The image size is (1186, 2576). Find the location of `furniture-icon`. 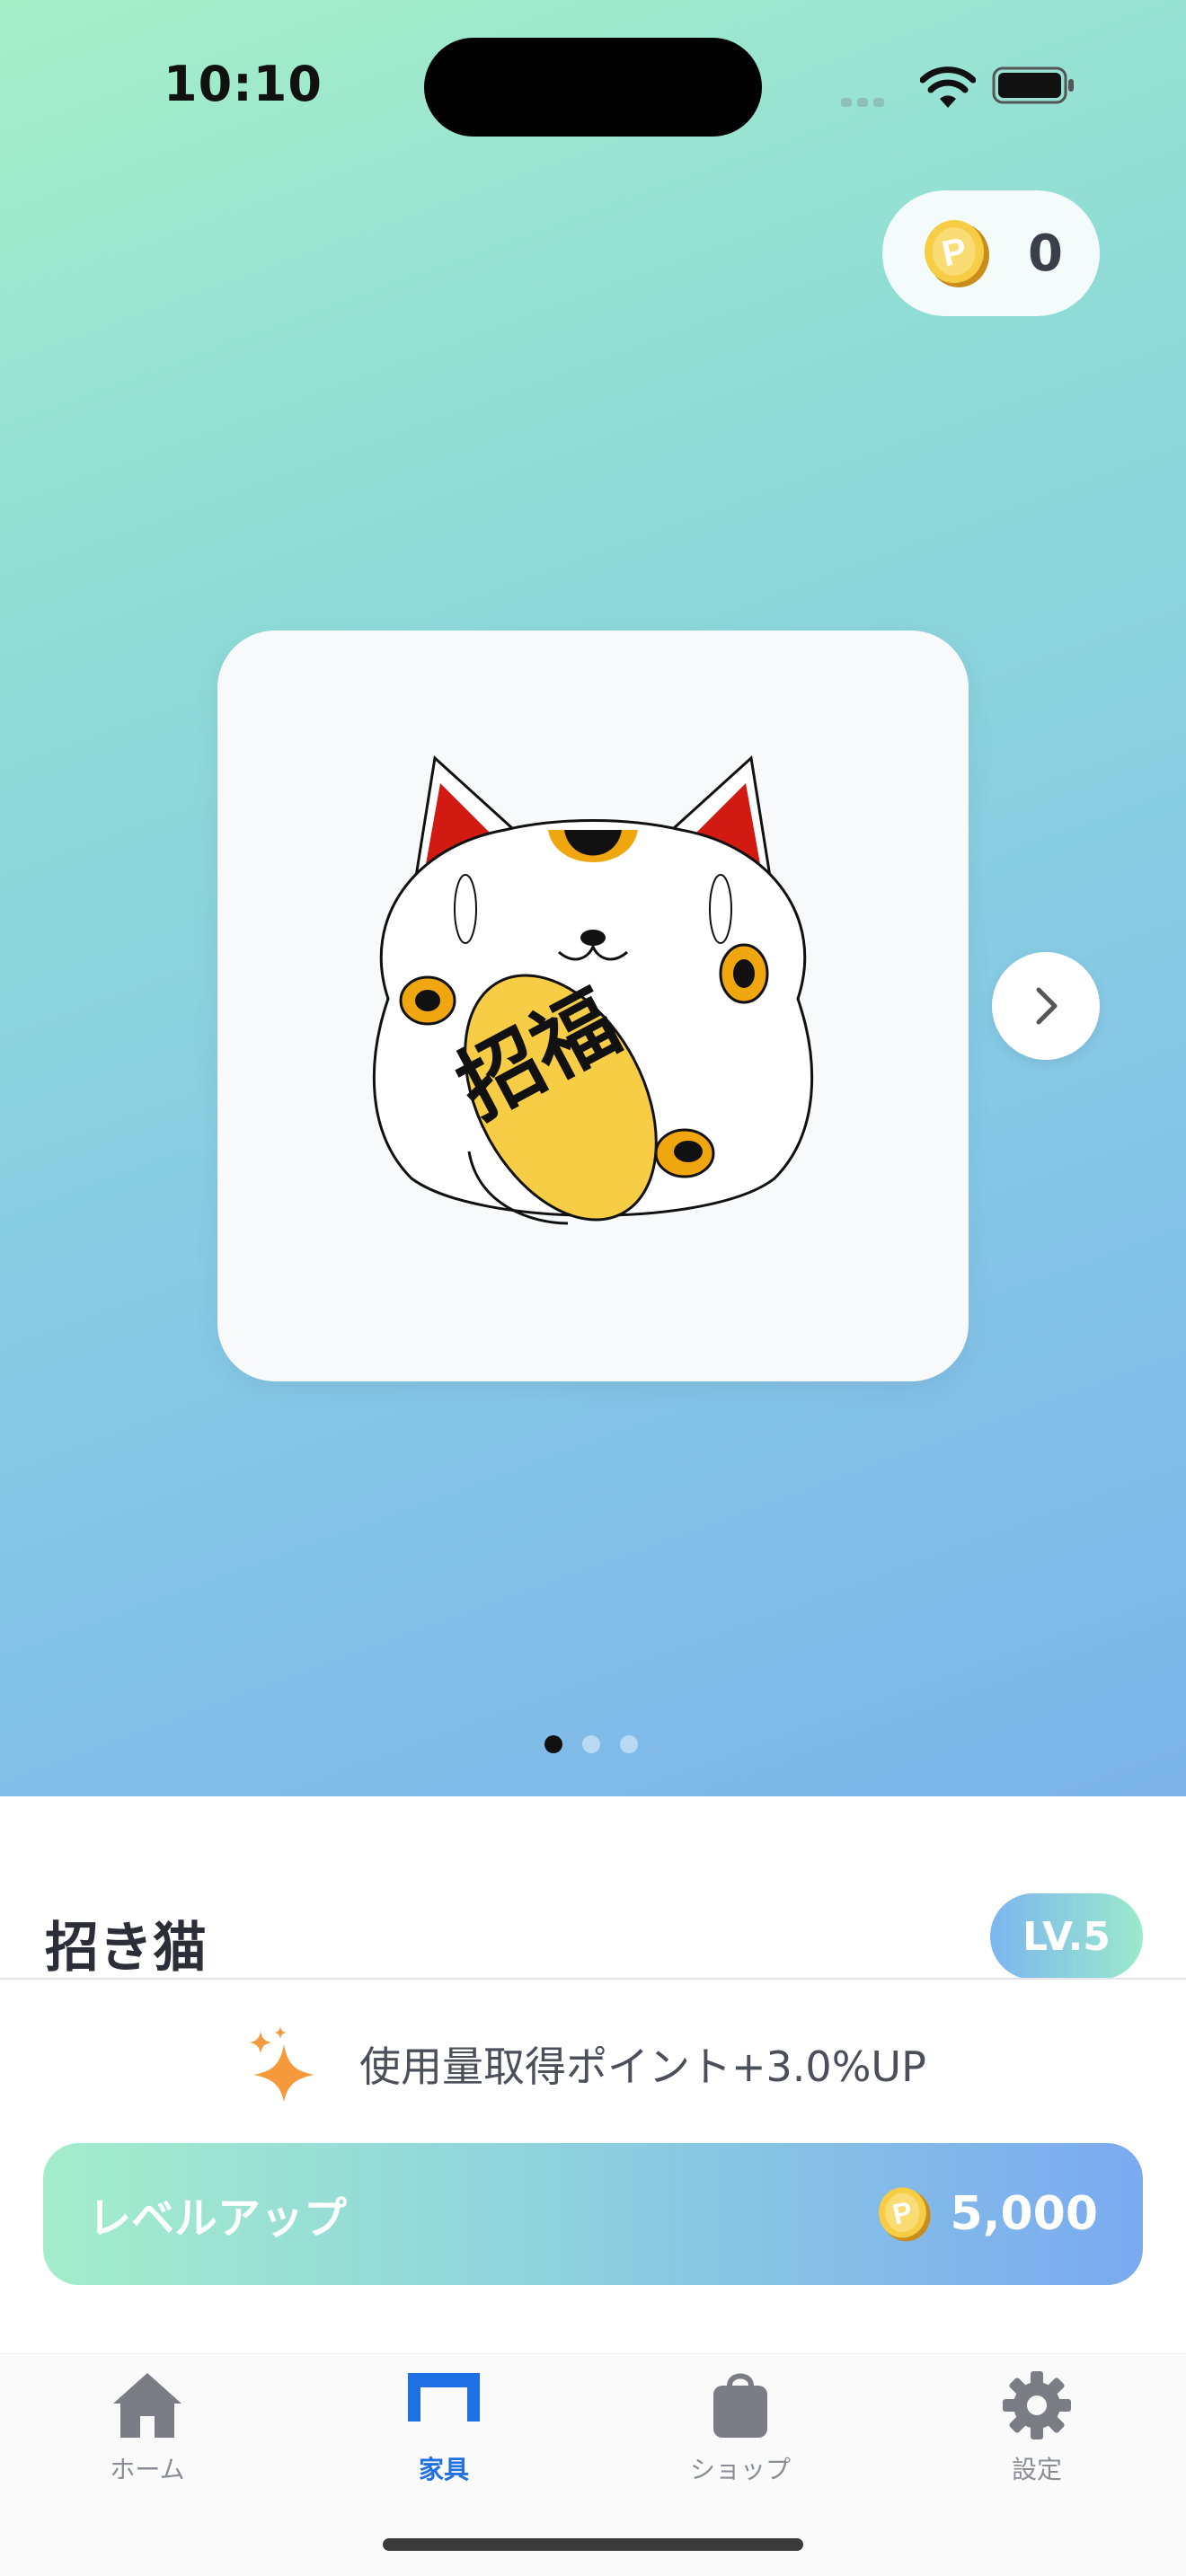

furniture-icon is located at coordinates (444, 2397).